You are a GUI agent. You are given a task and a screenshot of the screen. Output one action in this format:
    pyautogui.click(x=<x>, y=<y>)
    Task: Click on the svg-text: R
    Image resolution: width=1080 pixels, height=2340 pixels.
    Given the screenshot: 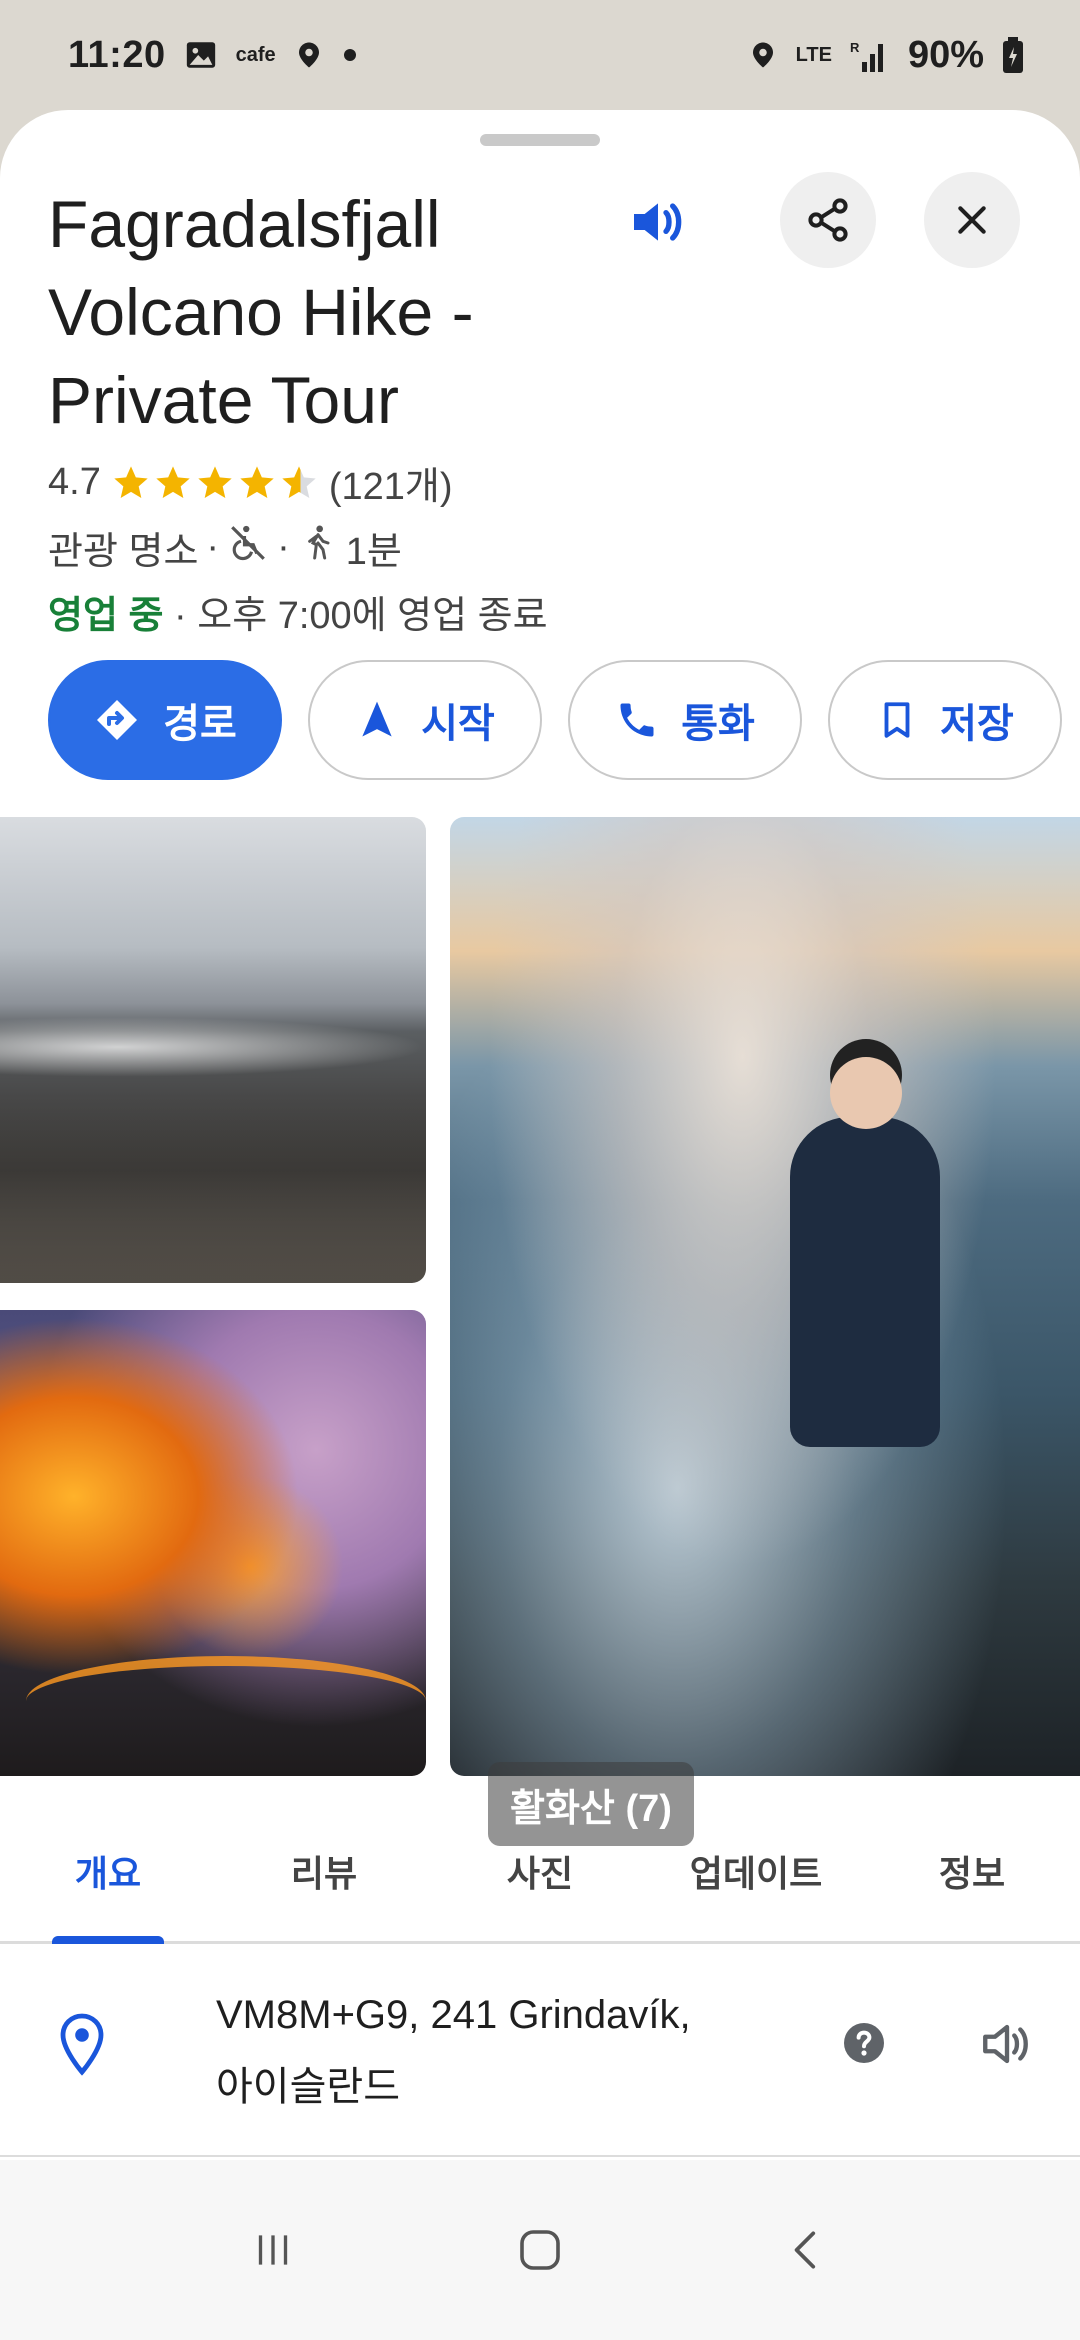 What is the action you would take?
    pyautogui.click(x=855, y=47)
    